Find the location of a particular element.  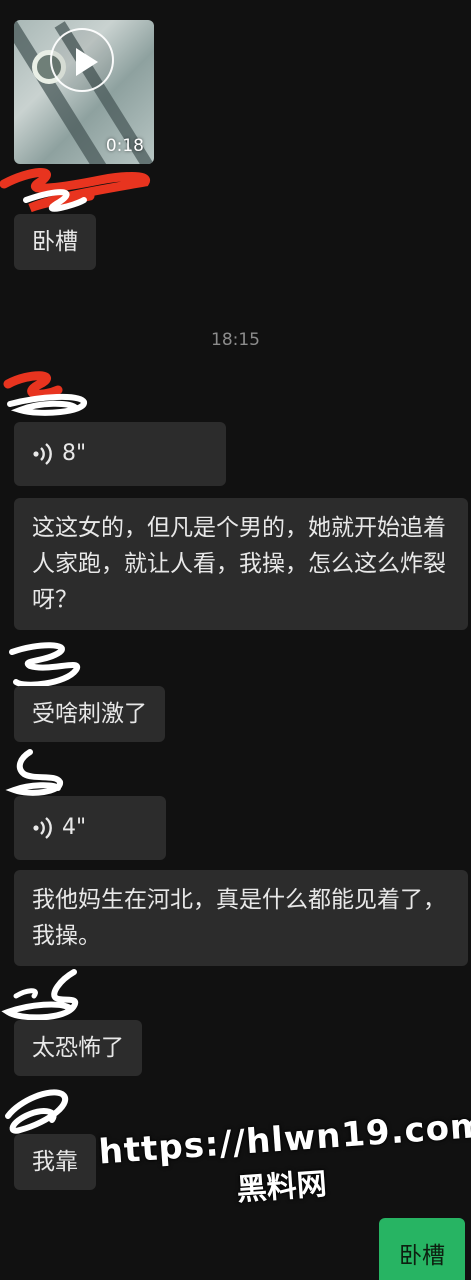

message-bubble: 卧槽 is located at coordinates (55, 242).